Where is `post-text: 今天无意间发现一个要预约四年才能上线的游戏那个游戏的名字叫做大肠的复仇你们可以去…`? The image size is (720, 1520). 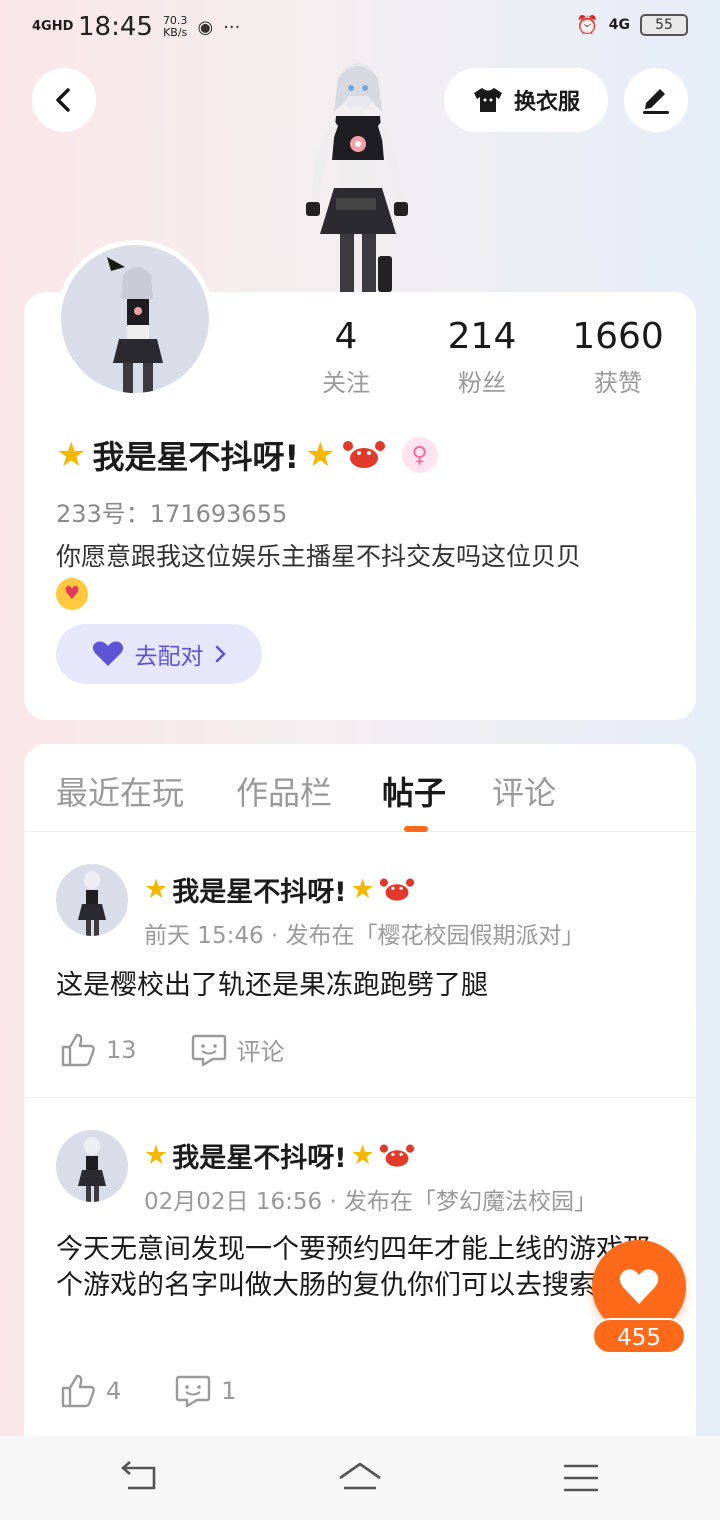
post-text: 今天无意间发现一个要预约四年才能上线的游戏那个游戏的名字叫做大肠的复仇你们可以去… is located at coordinates (353, 1267).